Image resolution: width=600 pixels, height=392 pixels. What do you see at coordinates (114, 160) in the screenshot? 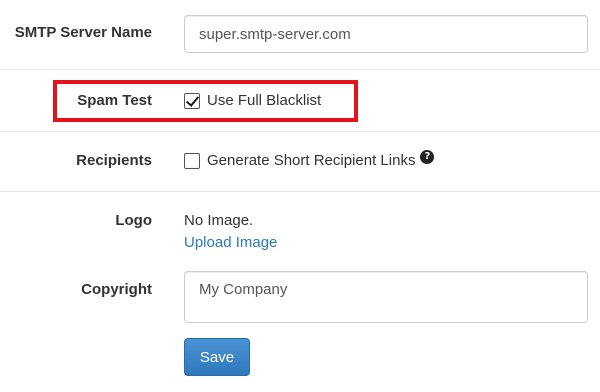
I see `recipients-label: Recipients` at bounding box center [114, 160].